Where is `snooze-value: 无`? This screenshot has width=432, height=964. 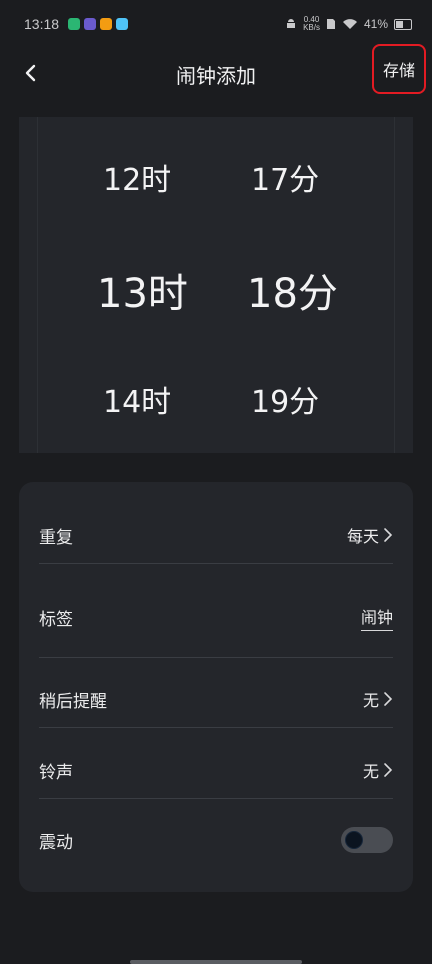 snooze-value: 无 is located at coordinates (370, 700).